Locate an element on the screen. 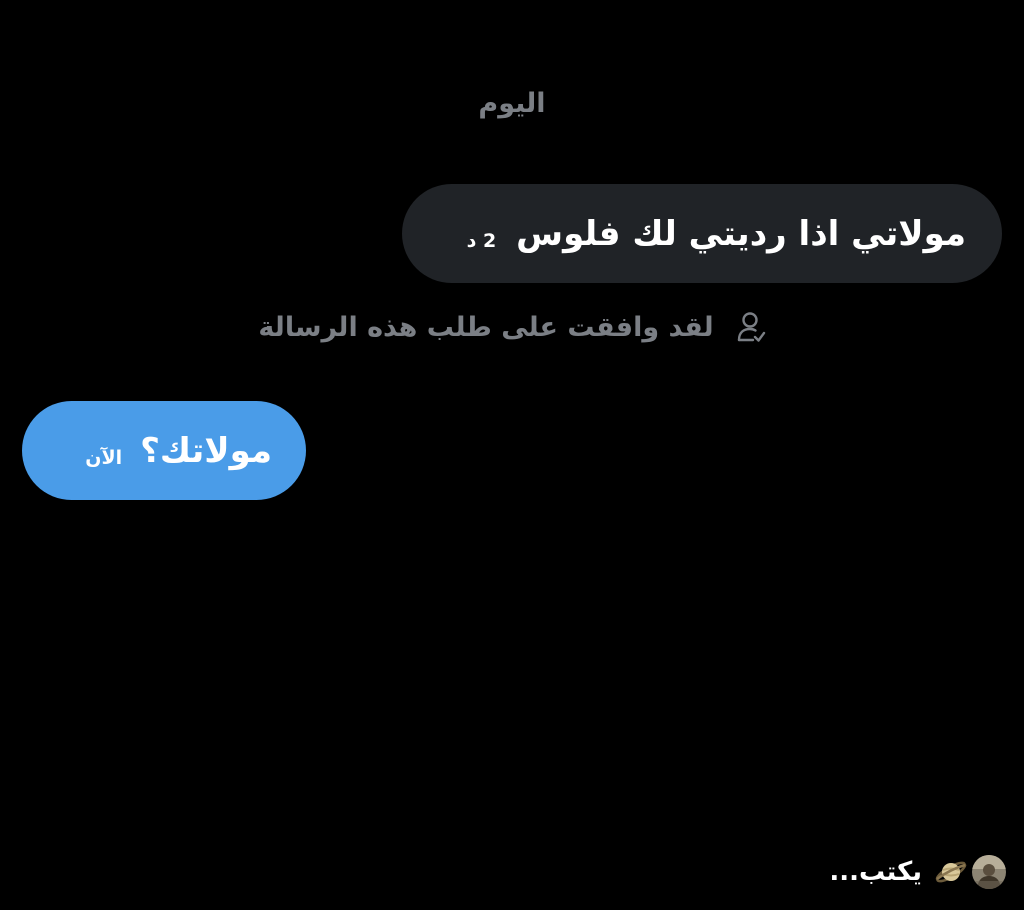 This screenshot has width=1024, height=910. message-text: مولاتي اذا رديتي لك فلوس is located at coordinates (741, 233).